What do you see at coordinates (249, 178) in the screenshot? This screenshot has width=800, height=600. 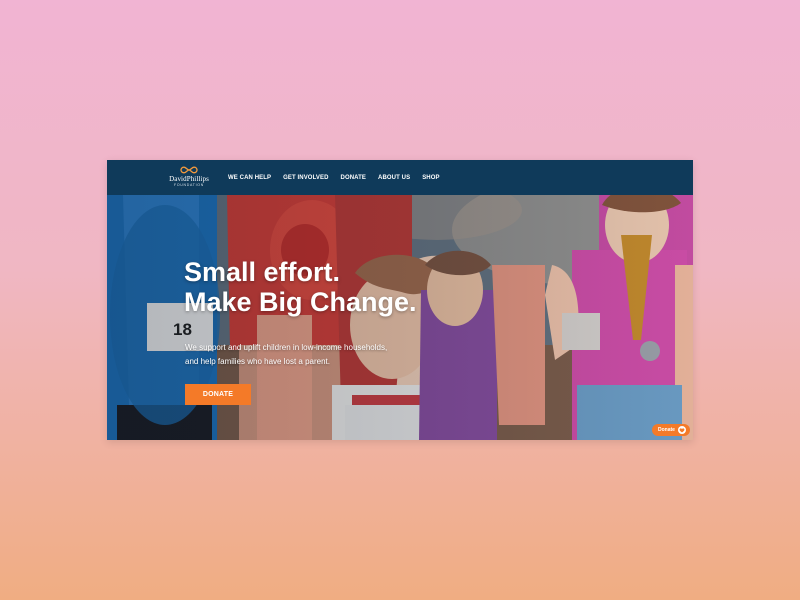 I see `nav-link-we-can-help: WE CAN HELP` at bounding box center [249, 178].